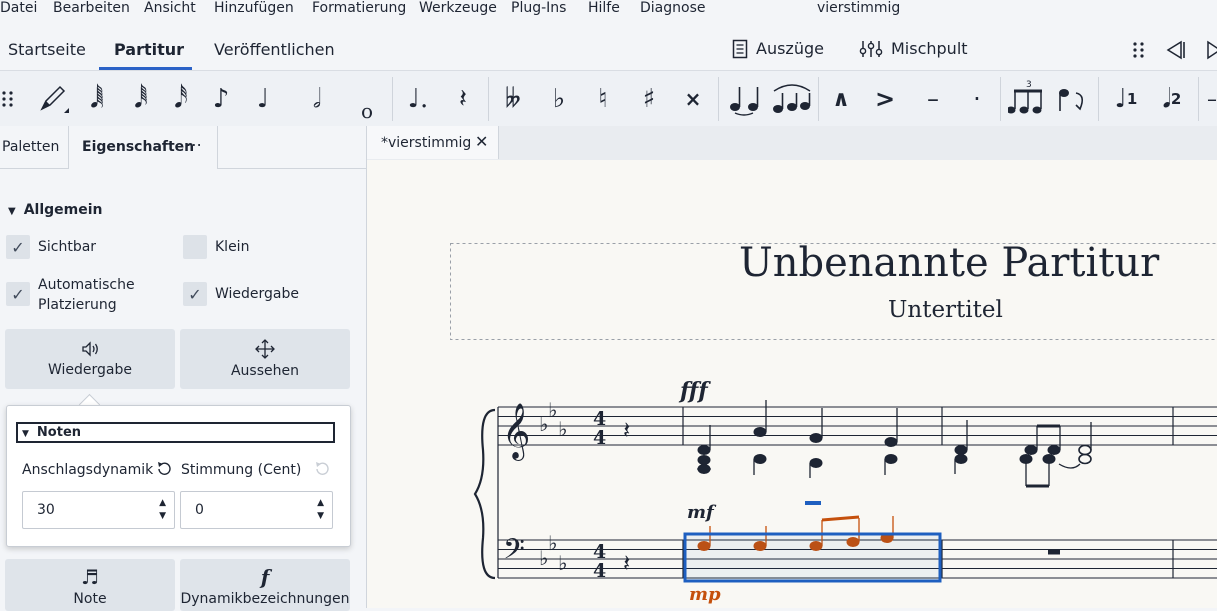  What do you see at coordinates (694, 391) in the screenshot?
I see `dynamic-fff: fff` at bounding box center [694, 391].